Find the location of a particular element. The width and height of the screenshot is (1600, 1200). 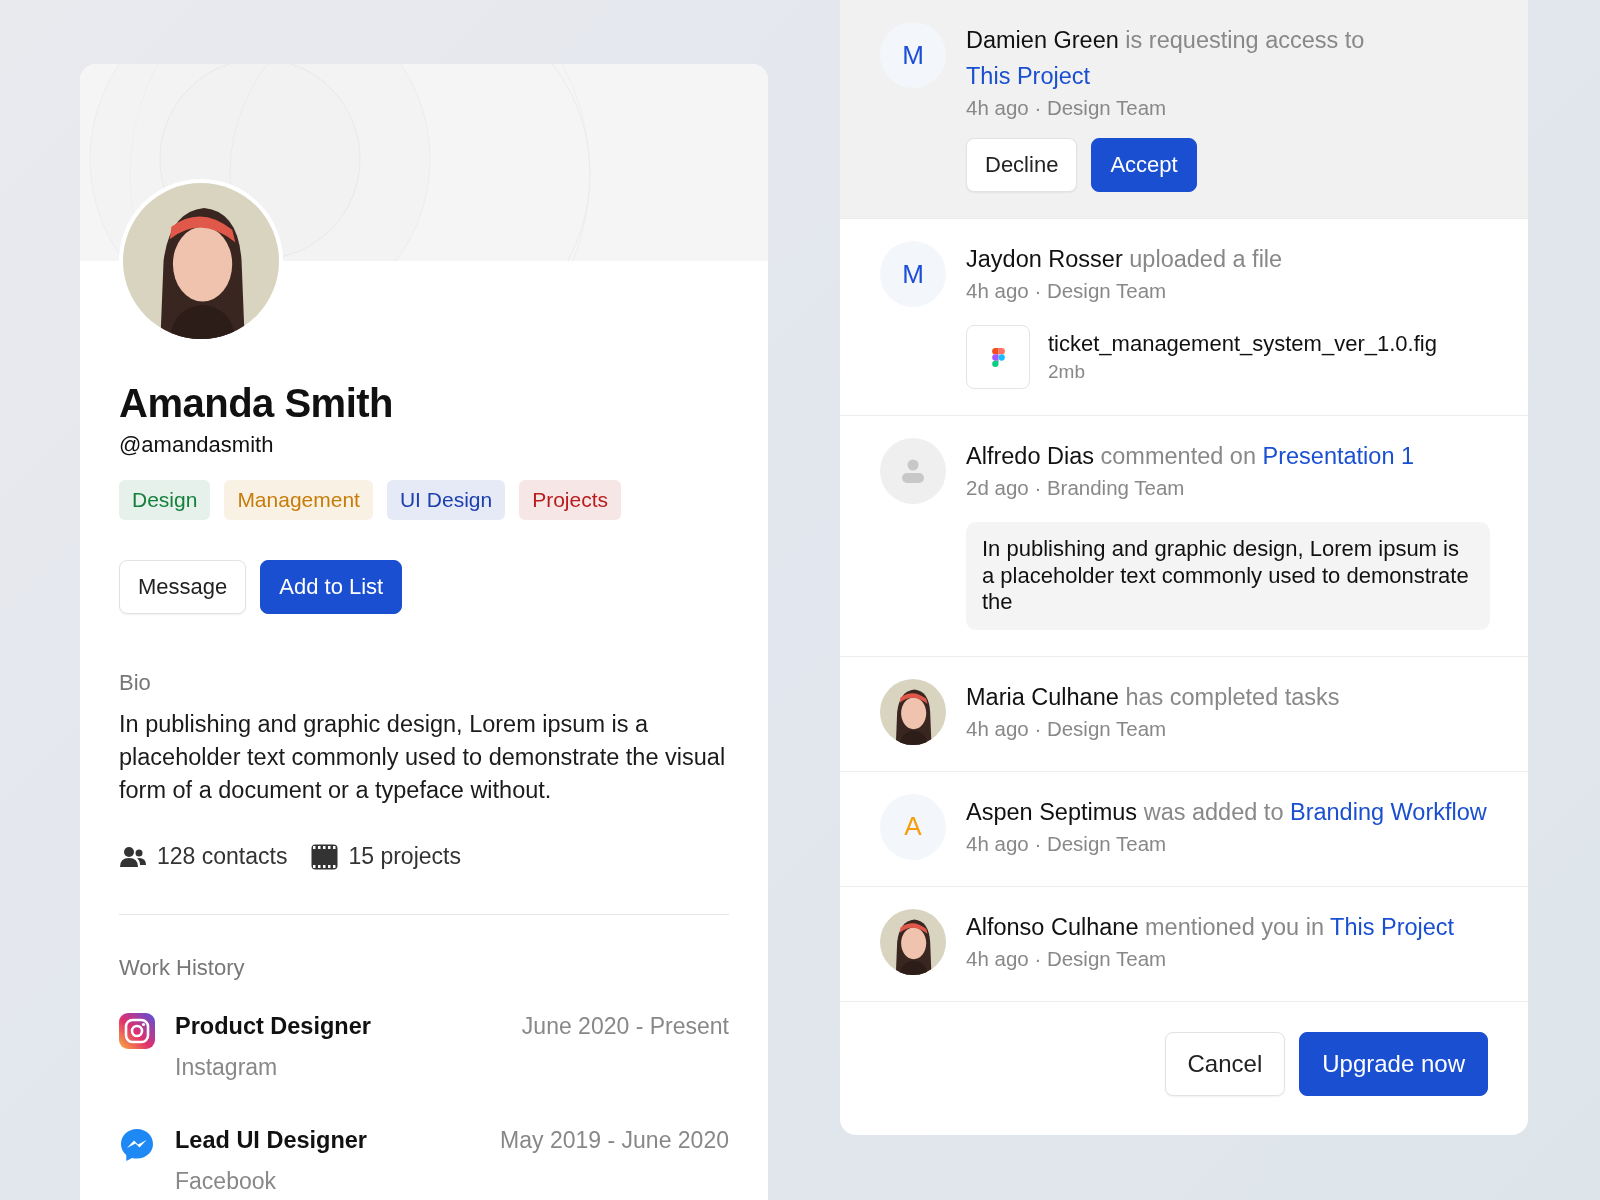

tag: UI Design is located at coordinates (446, 500).